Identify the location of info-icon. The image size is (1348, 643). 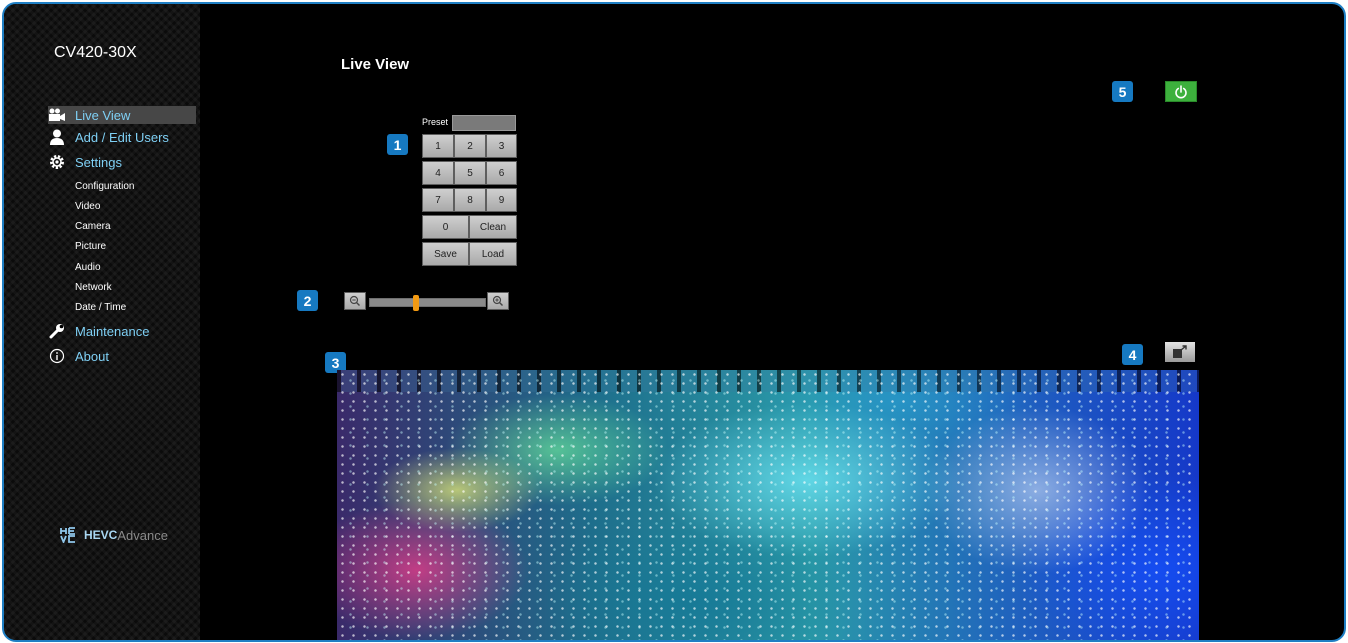
(57, 356).